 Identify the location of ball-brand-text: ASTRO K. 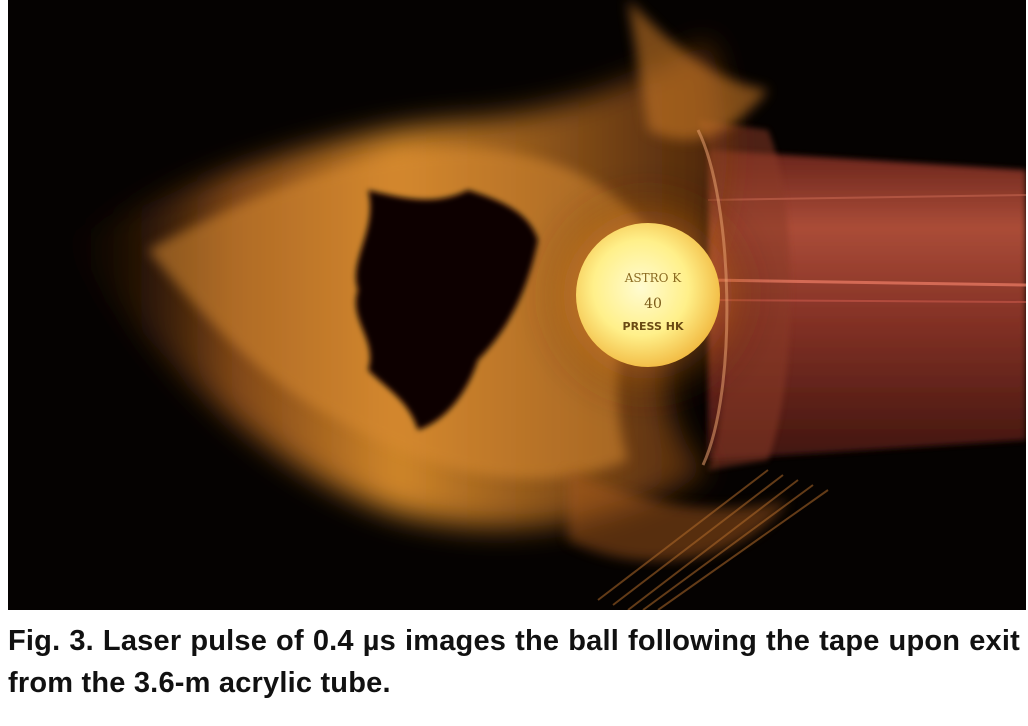
(653, 278).